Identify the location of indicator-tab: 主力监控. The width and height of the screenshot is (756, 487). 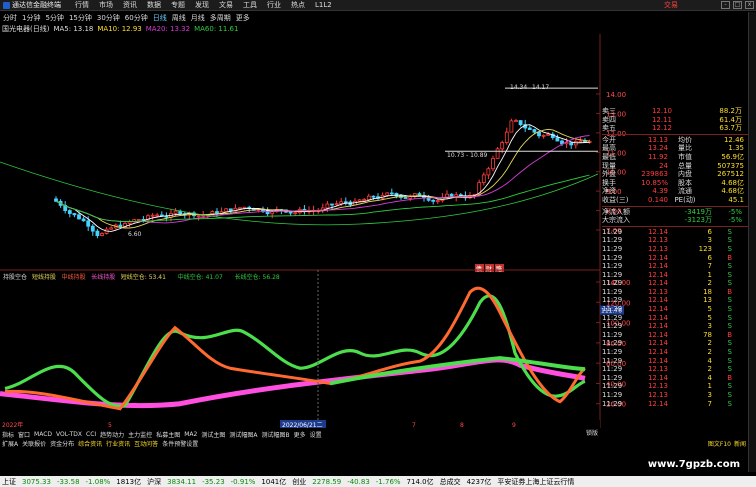
(140, 434).